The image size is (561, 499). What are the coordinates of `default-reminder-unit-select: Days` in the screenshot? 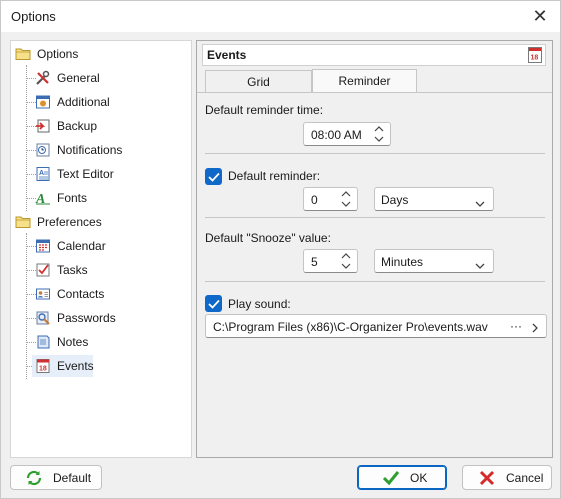 It's located at (434, 199).